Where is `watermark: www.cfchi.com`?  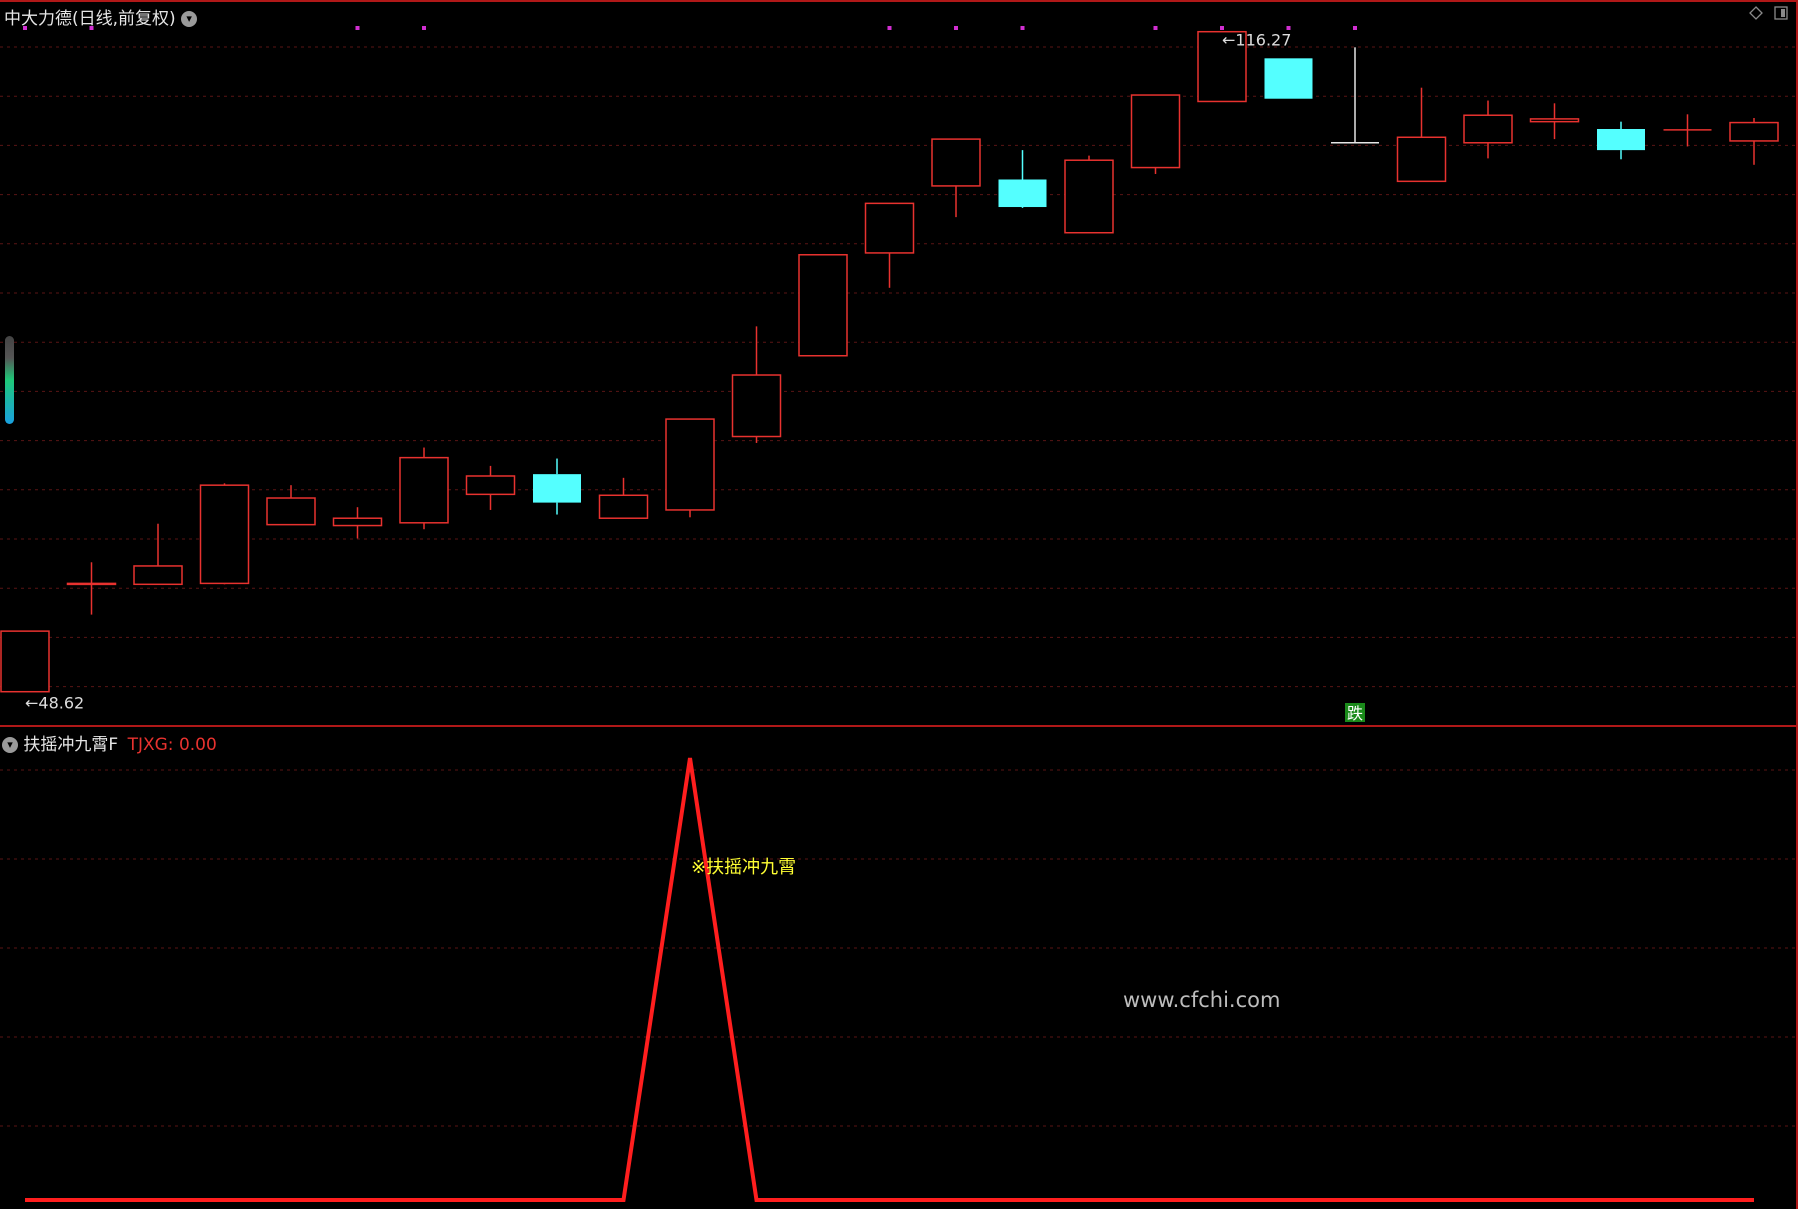
watermark: www.cfchi.com is located at coordinates (1202, 1000).